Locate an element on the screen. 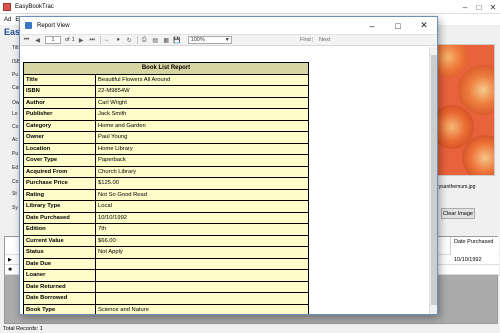  report-field-label: Loaner is located at coordinates (59, 275).